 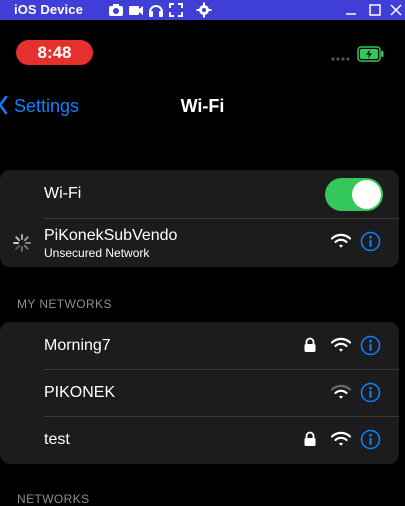 What do you see at coordinates (370, 54) in the screenshot?
I see `battery-charging-icon` at bounding box center [370, 54].